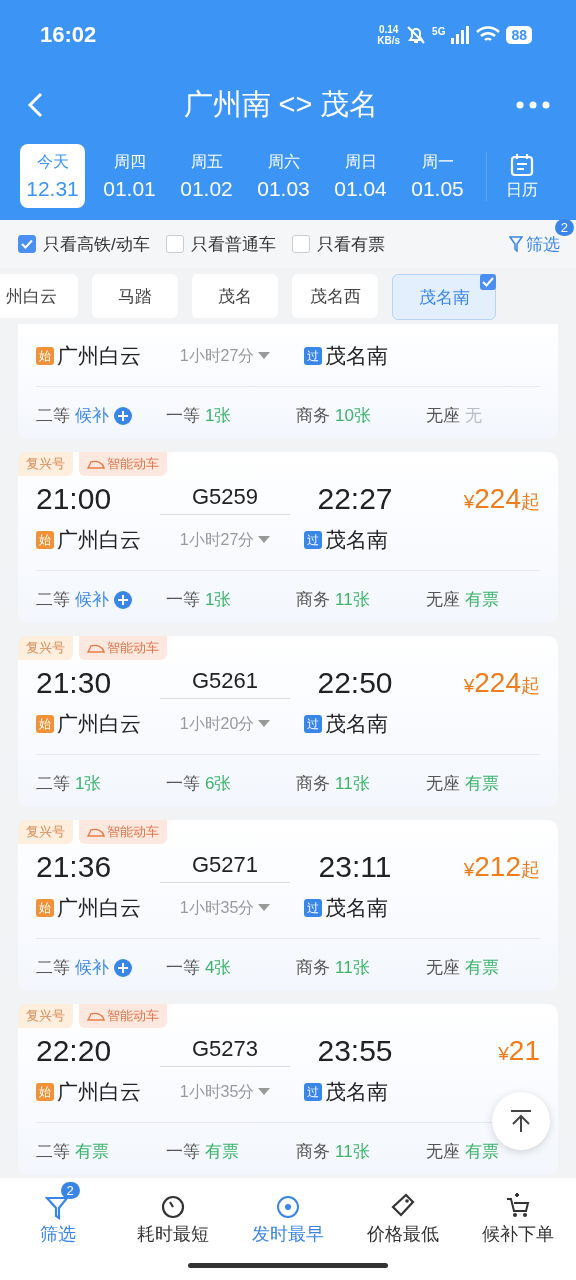  I want to click on filter-checkbox: 只看有票, so click(338, 244).